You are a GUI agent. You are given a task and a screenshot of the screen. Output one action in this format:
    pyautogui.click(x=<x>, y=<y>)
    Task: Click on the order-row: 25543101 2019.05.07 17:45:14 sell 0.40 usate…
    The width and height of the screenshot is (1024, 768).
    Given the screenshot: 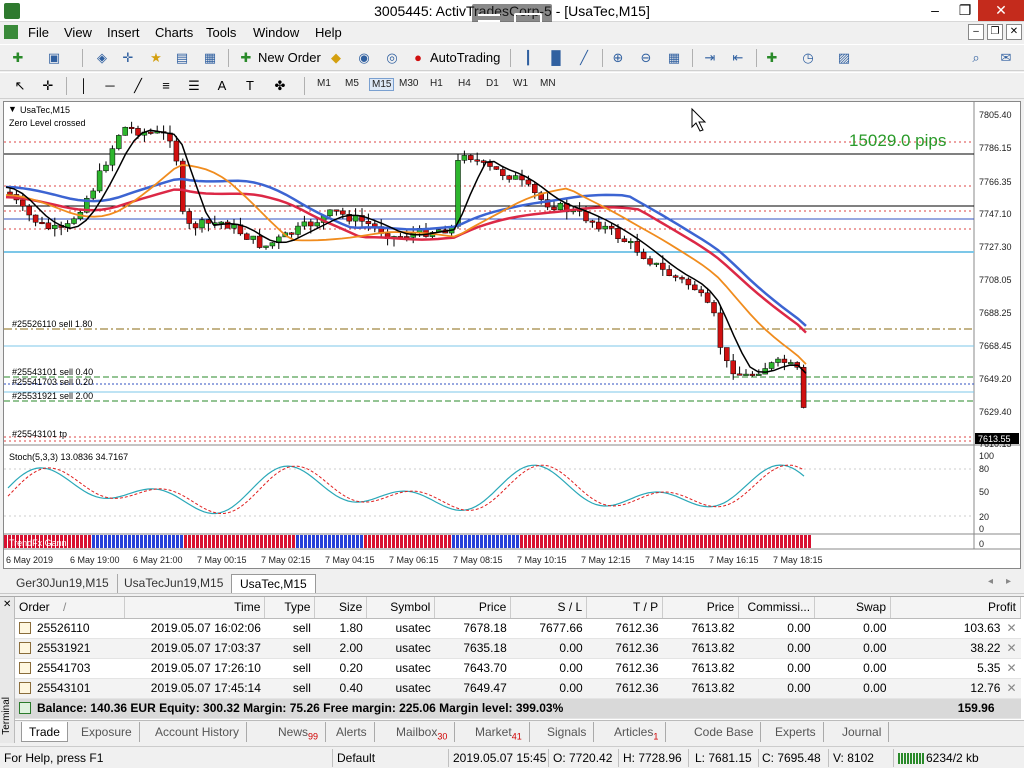 What is the action you would take?
    pyautogui.click(x=518, y=688)
    